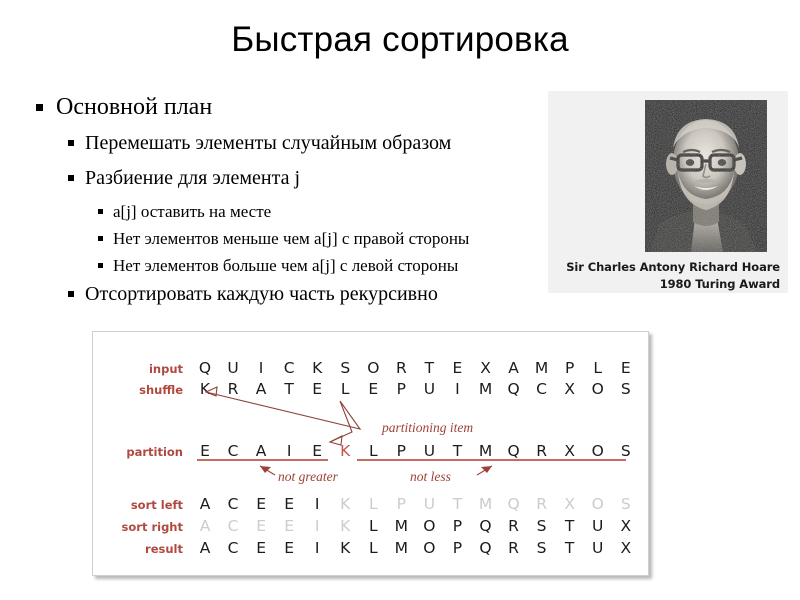 This screenshot has width=800, height=600. What do you see at coordinates (153, 527) in the screenshot?
I see `trace-row-label: sort right` at bounding box center [153, 527].